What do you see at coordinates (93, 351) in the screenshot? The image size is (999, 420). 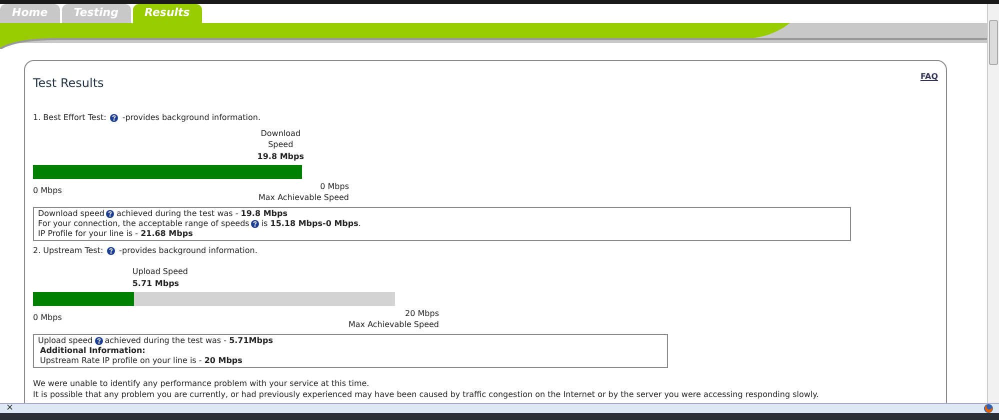 I see `info-text: Additional Information:` at bounding box center [93, 351].